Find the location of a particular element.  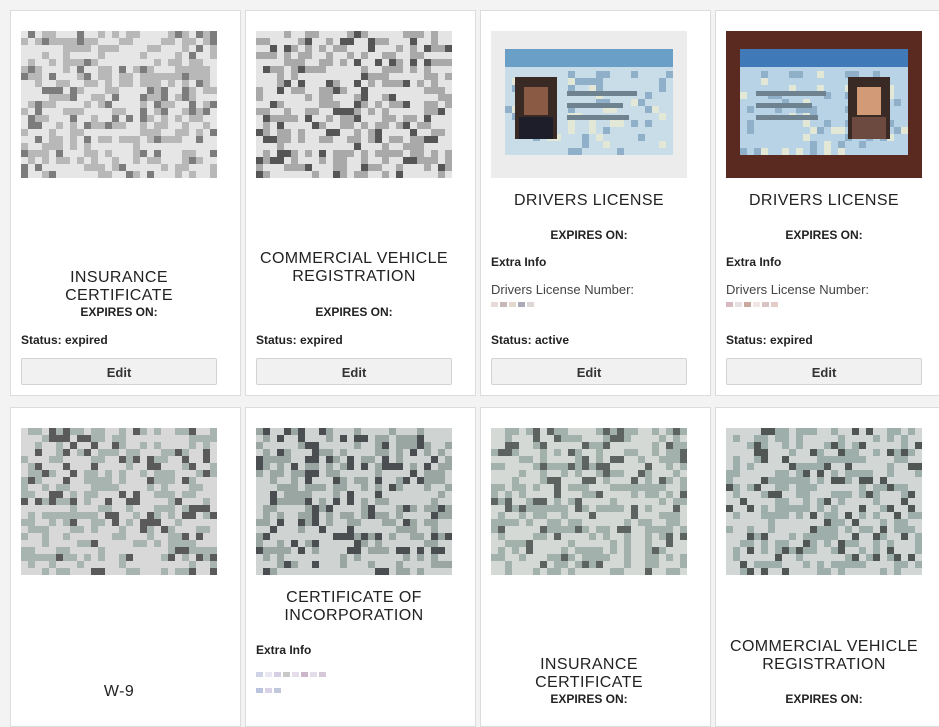

document-card: CERTIFICATE OF INCORPORATION Extra Info is located at coordinates (360, 567).